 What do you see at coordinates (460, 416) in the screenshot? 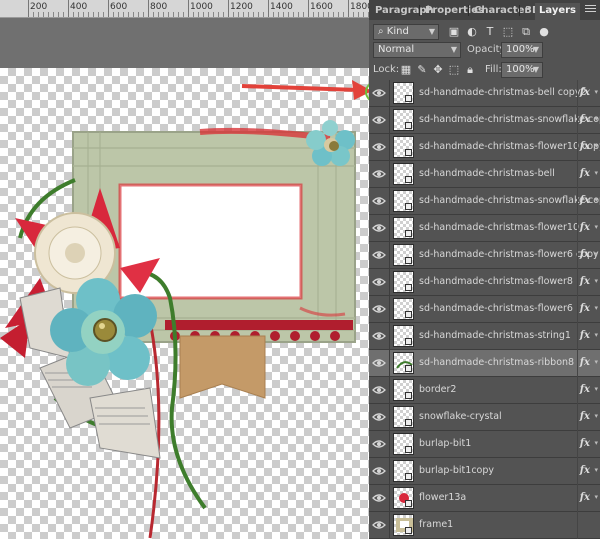
I see `layer-name: snowflake-crystal` at bounding box center [460, 416].